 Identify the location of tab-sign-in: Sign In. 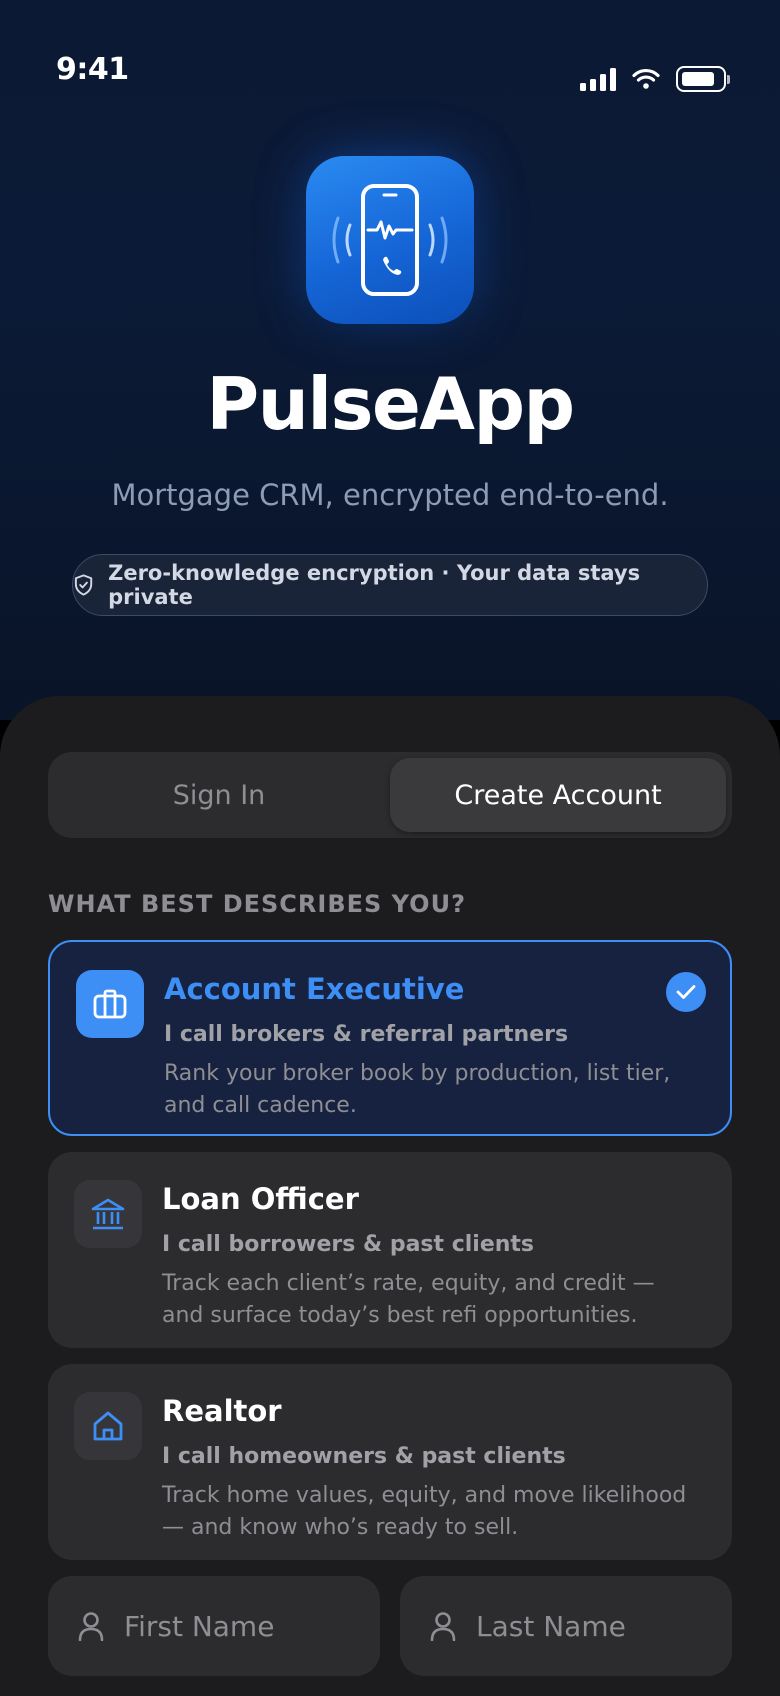
(219, 795).